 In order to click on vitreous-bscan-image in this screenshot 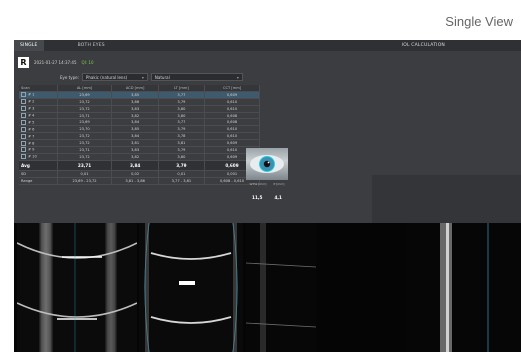, I will do `click(281, 287)`.